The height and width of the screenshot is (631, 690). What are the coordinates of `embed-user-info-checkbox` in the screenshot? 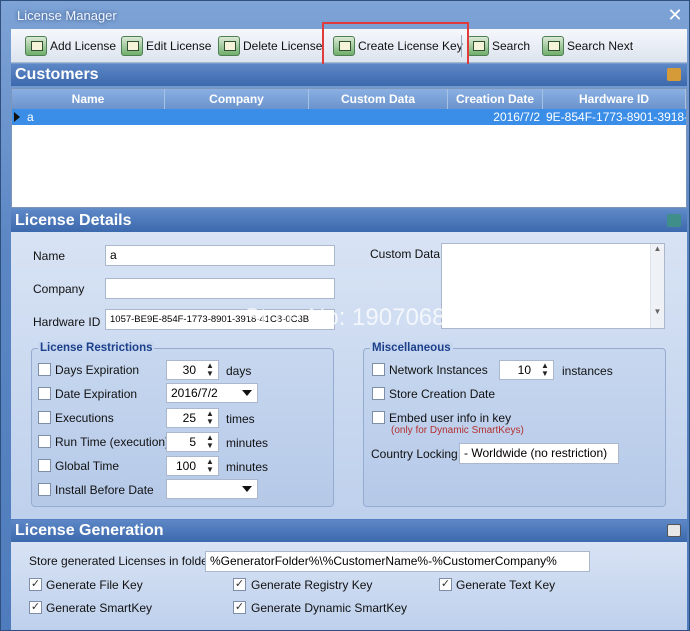 It's located at (378, 417).